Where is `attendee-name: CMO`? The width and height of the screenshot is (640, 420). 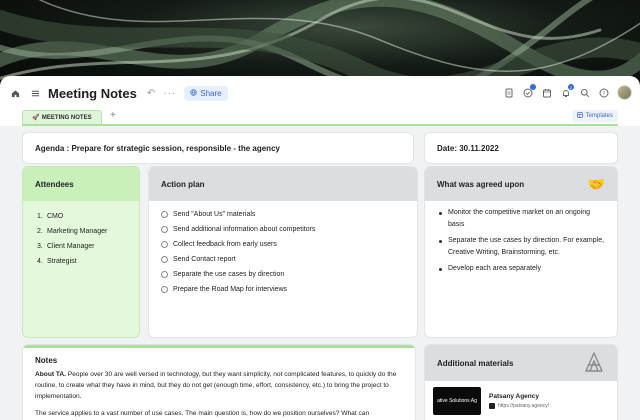 attendee-name: CMO is located at coordinates (55, 216).